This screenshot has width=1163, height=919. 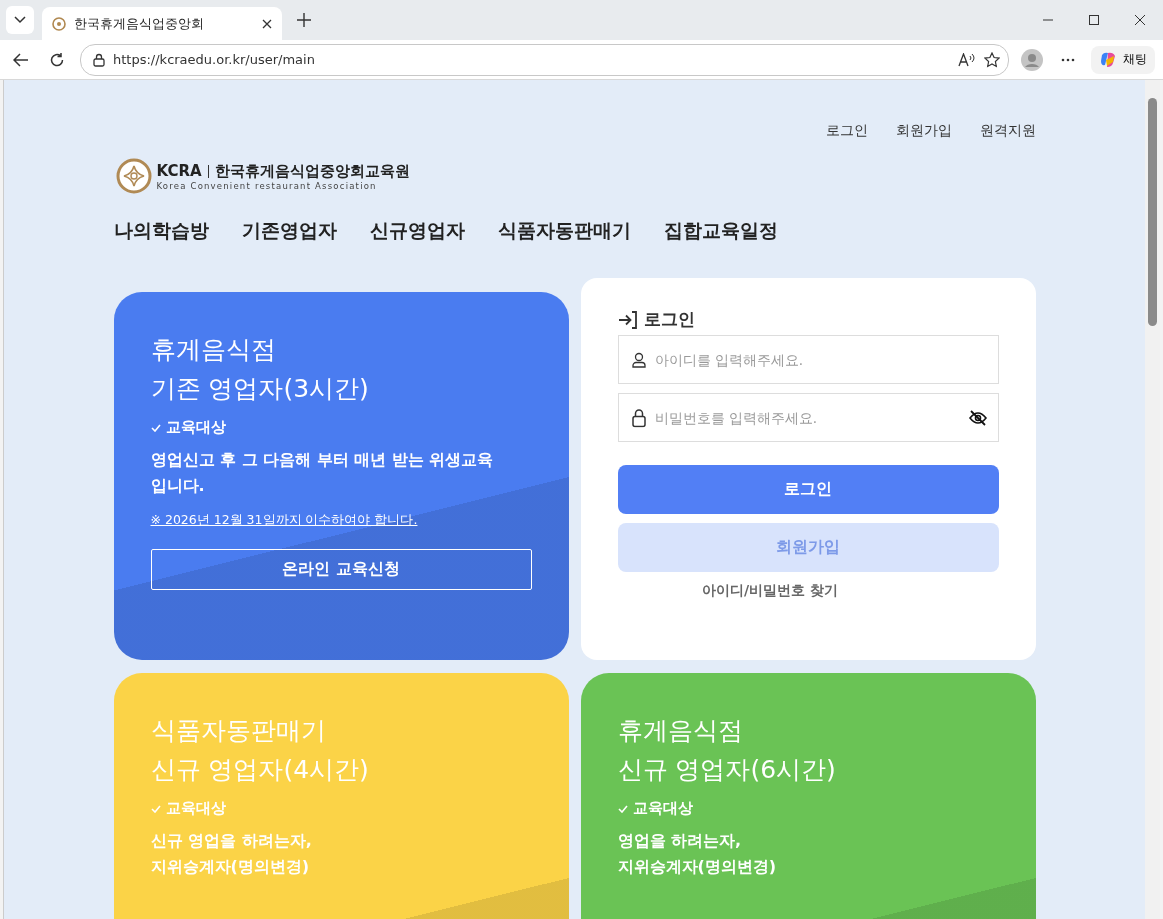 What do you see at coordinates (727, 770) in the screenshot?
I see `course-title: 신규 영업자(6시간)` at bounding box center [727, 770].